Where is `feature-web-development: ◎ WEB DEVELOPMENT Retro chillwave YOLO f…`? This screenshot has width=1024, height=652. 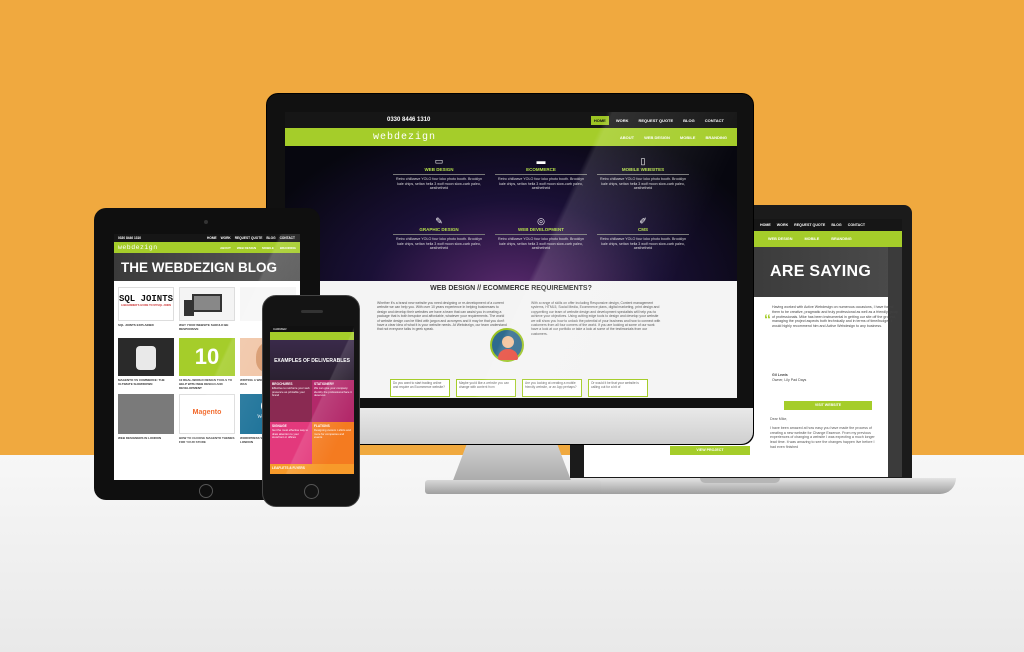
feature-web-development: ◎ WEB DEVELOPMENT Retro chillwave YOLO f… is located at coordinates (541, 233).